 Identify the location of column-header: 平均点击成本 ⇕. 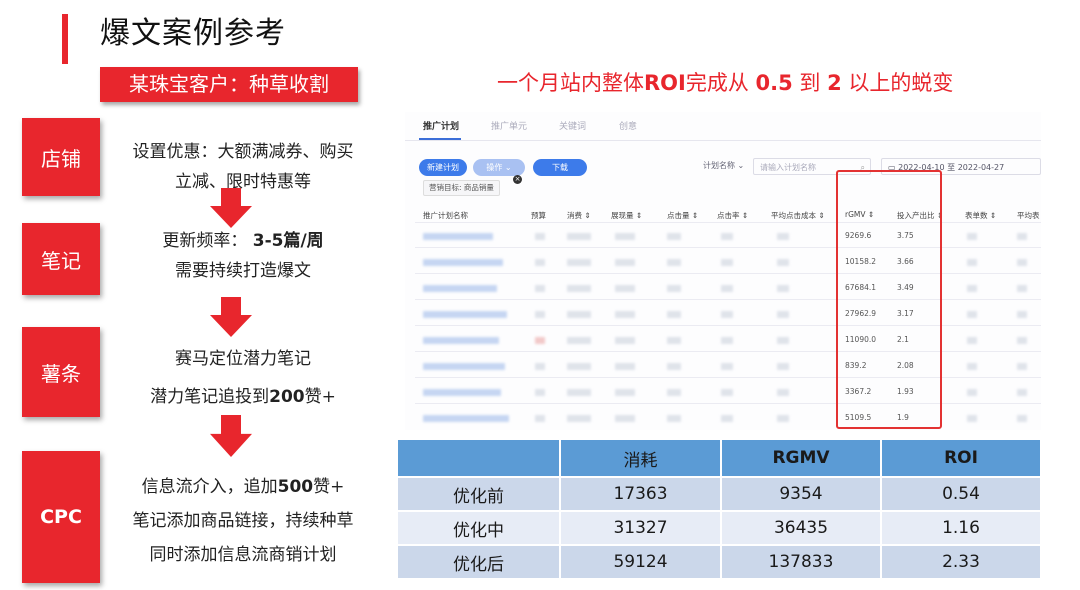
(798, 215).